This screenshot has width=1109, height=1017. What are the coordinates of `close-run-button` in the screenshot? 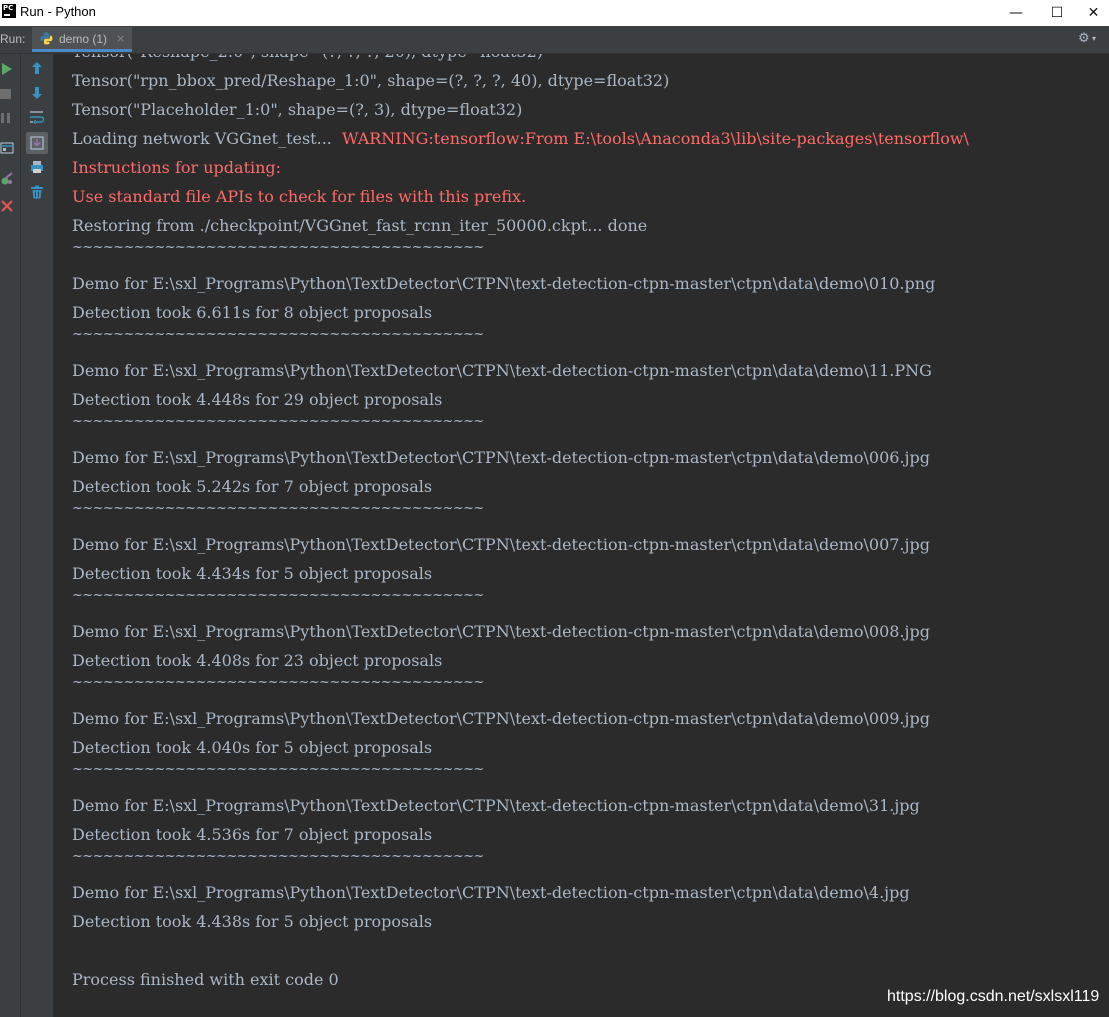 It's located at (7, 206).